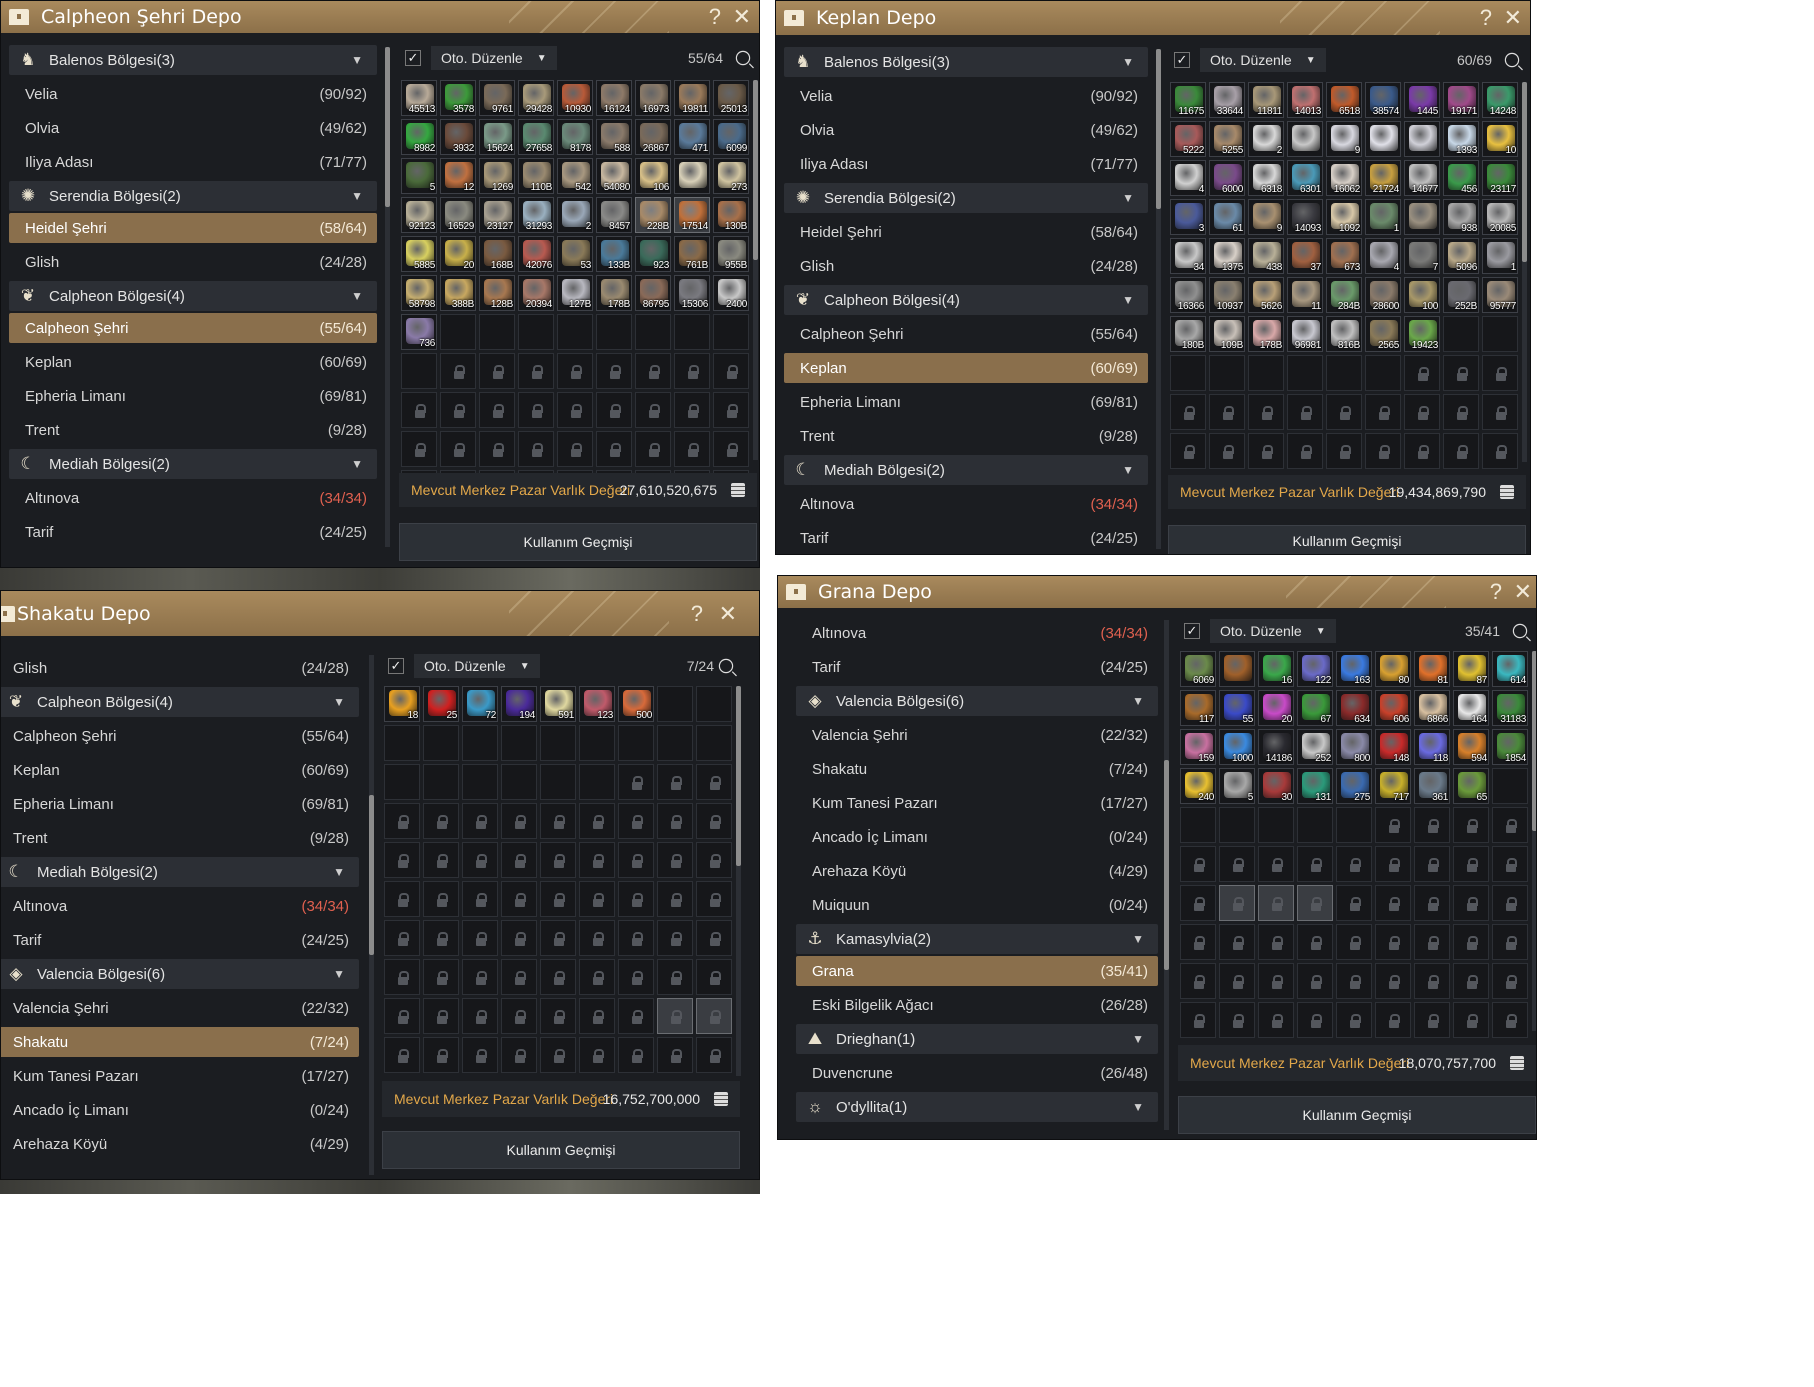 The image size is (1814, 1387). Describe the element at coordinates (742, 17) in the screenshot. I see `close-button: ✕` at that location.